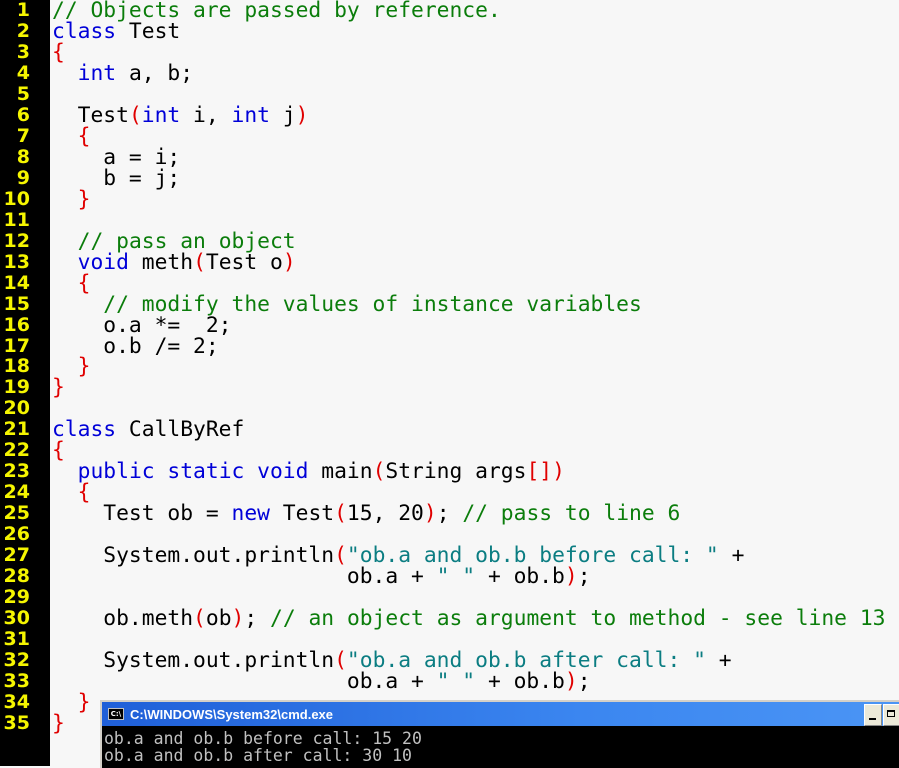 The width and height of the screenshot is (899, 768). I want to click on line-number: 34, so click(16, 702).